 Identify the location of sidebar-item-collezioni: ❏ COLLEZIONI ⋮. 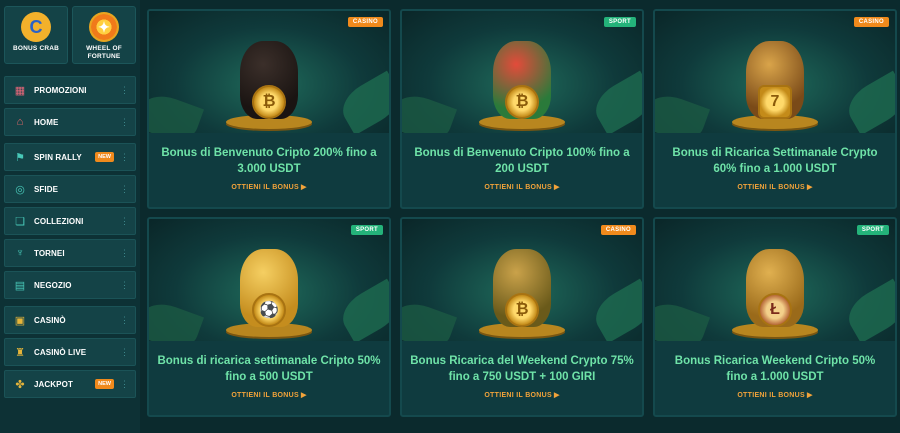
(70, 221).